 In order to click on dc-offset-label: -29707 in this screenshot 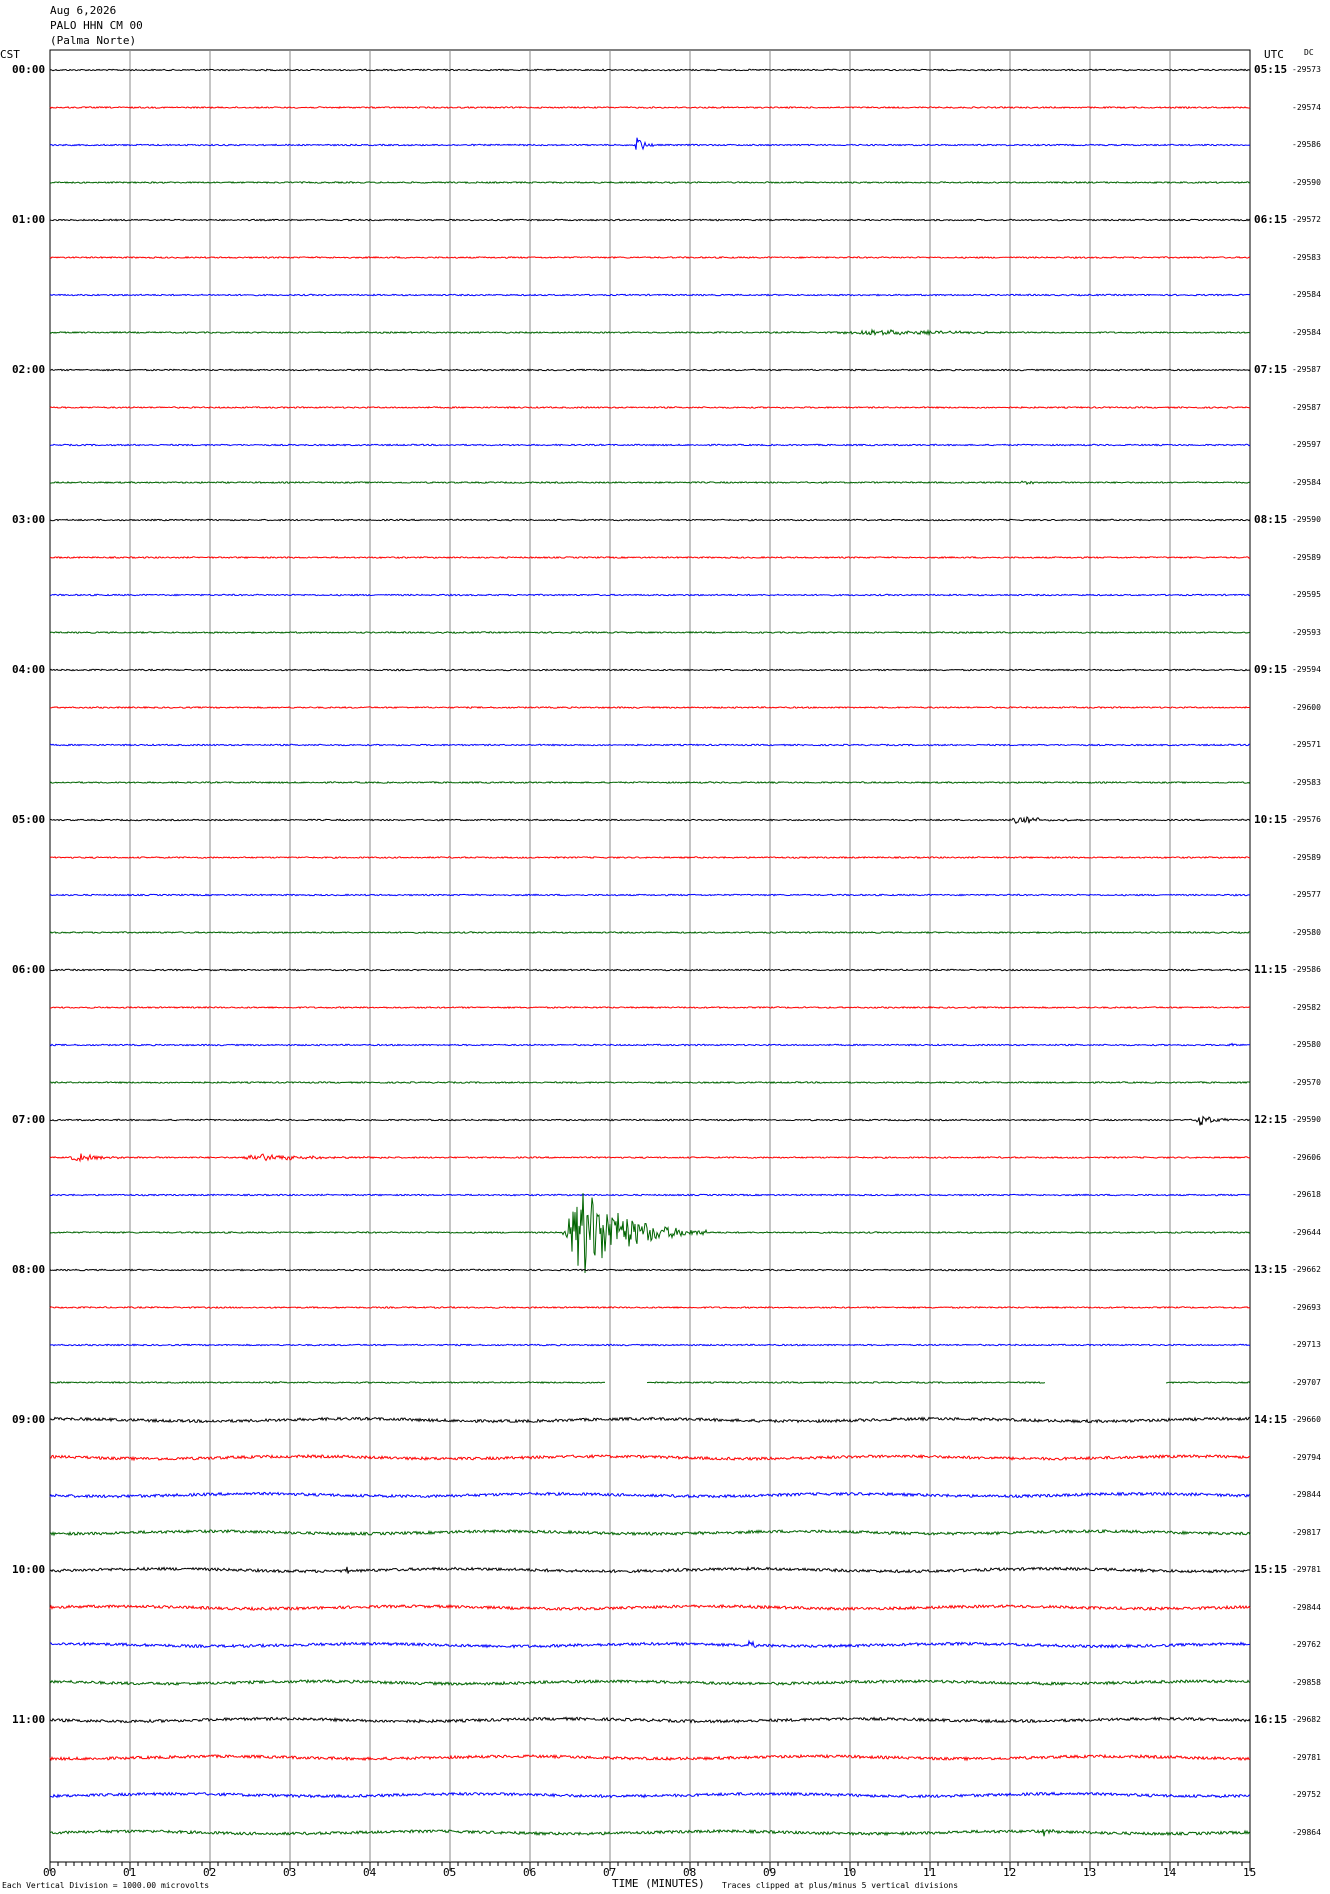, I will do `click(1306, 1382)`.